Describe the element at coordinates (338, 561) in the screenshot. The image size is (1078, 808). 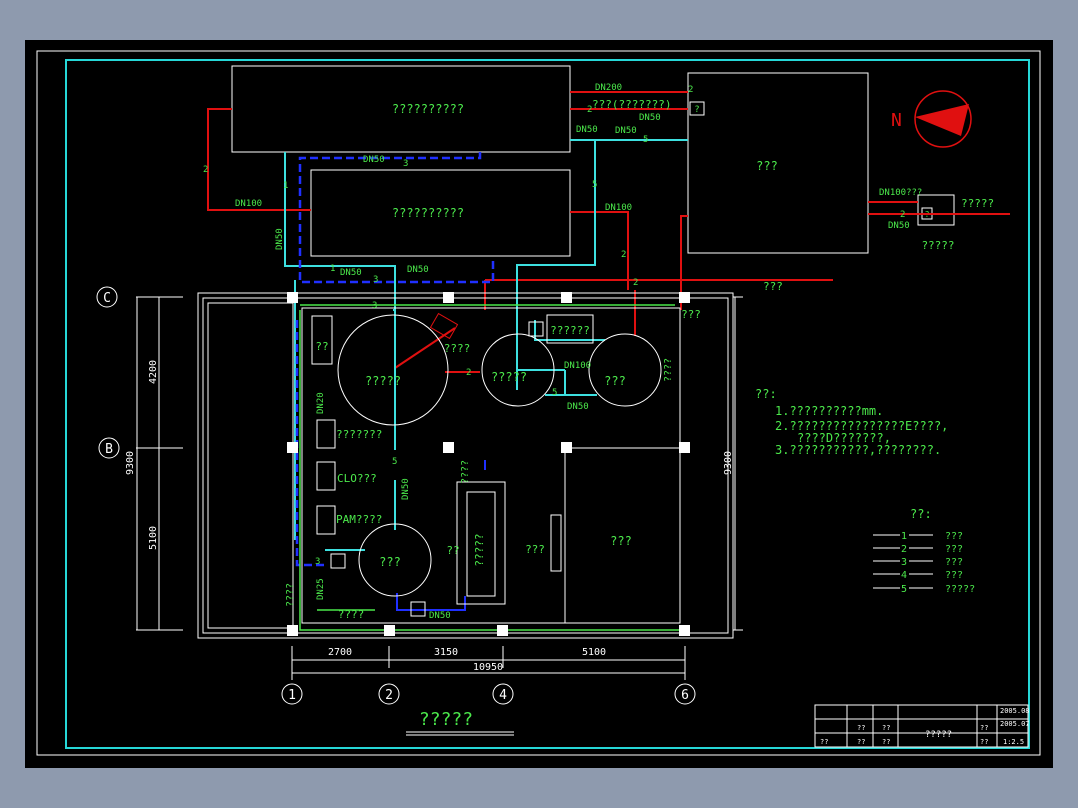
I see `equip-c` at that location.